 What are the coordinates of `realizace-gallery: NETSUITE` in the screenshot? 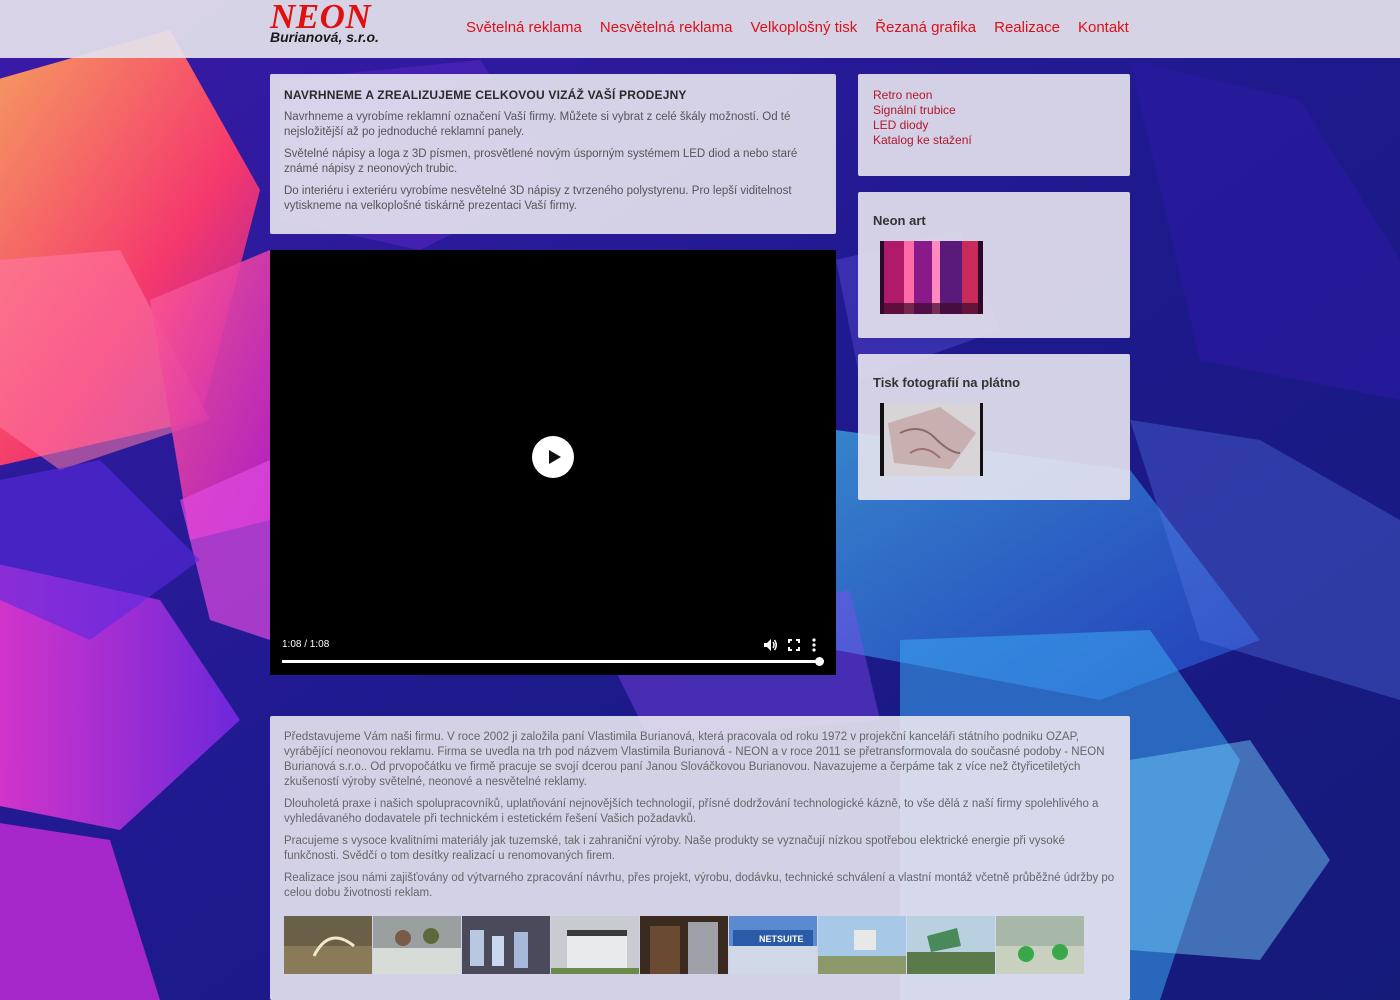 It's located at (700, 945).